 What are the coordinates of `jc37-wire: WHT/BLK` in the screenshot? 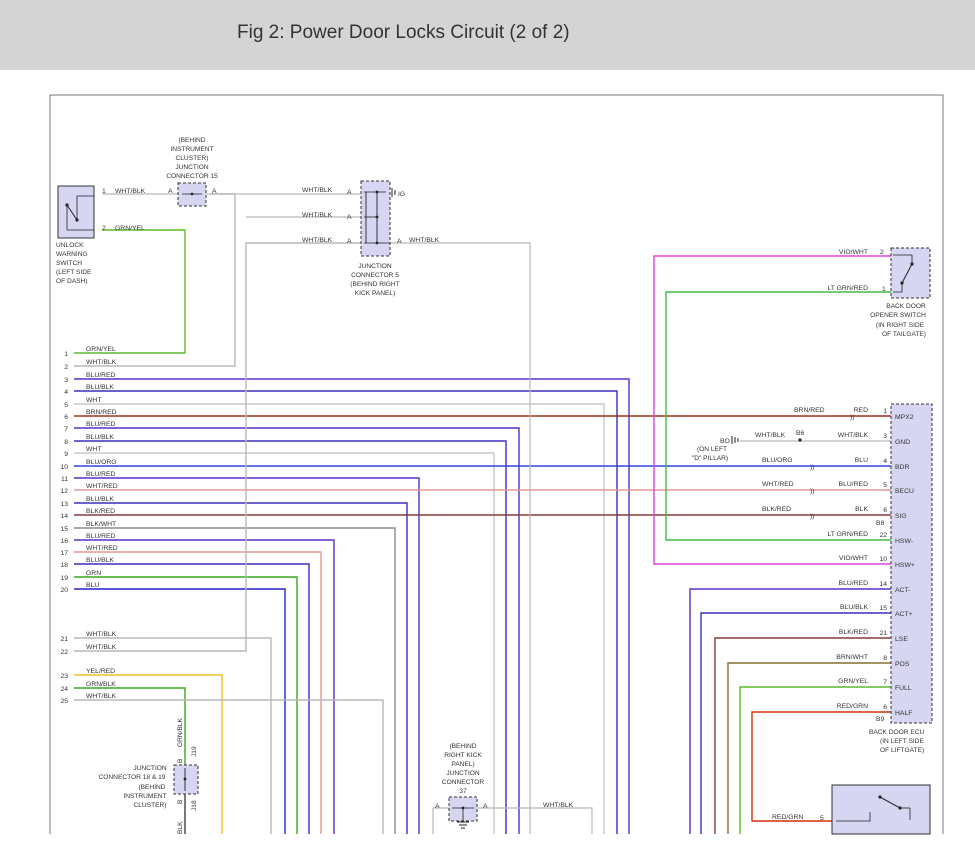 It's located at (558, 805).